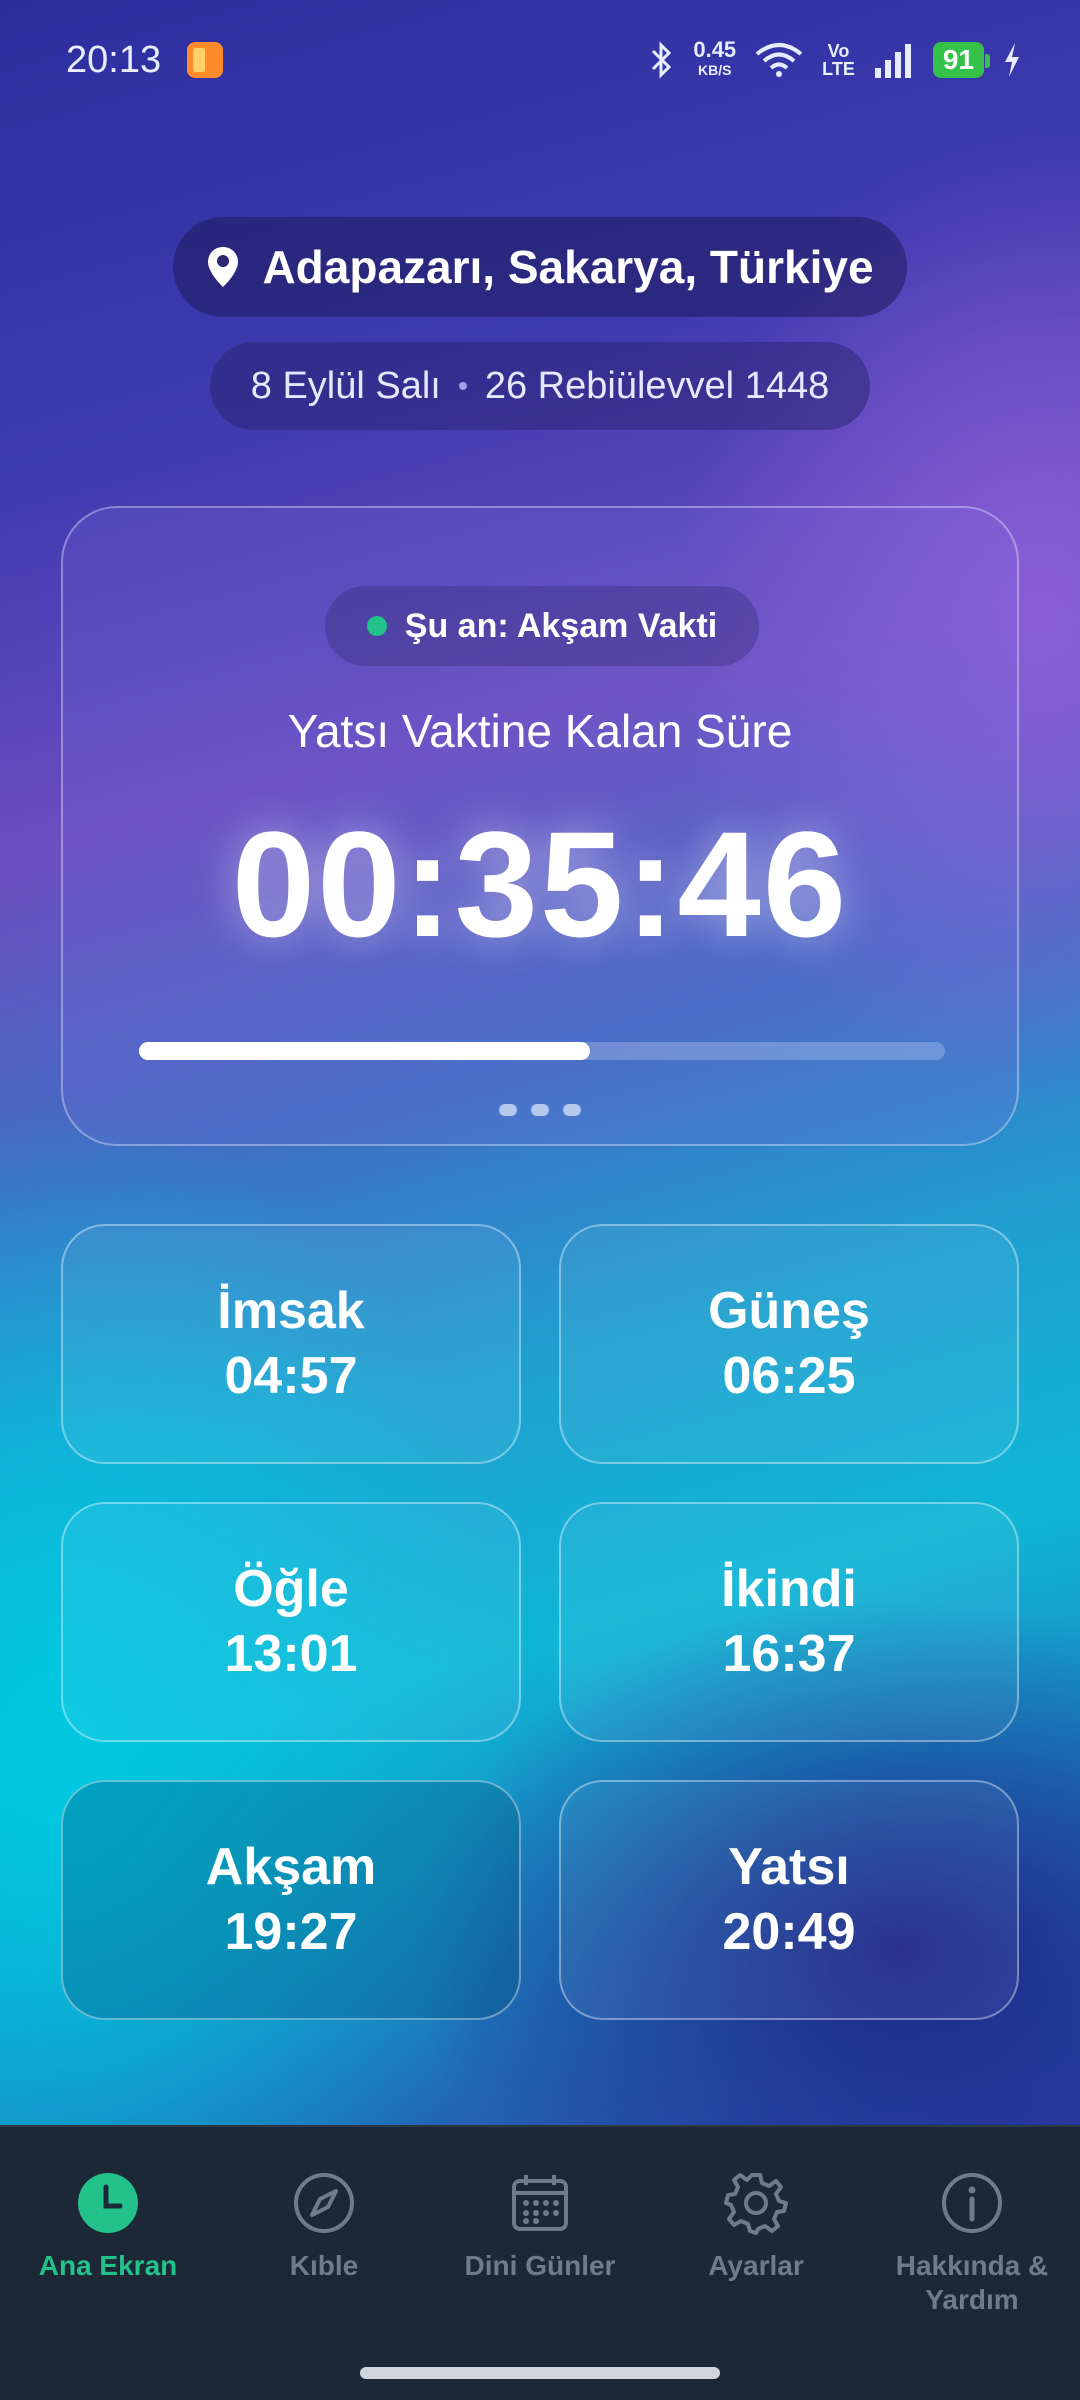 The image size is (1080, 2400). What do you see at coordinates (657, 385) in the screenshot?
I see `hijri-date: 26 Rebiülevvel 1448` at bounding box center [657, 385].